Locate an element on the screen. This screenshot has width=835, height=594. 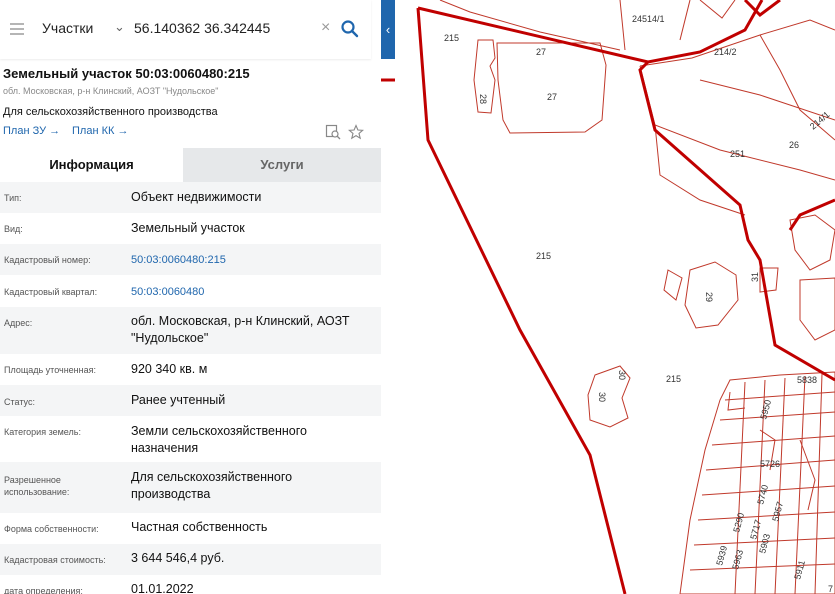
row-value: Объект недвижимости is located at coordinates (196, 197).